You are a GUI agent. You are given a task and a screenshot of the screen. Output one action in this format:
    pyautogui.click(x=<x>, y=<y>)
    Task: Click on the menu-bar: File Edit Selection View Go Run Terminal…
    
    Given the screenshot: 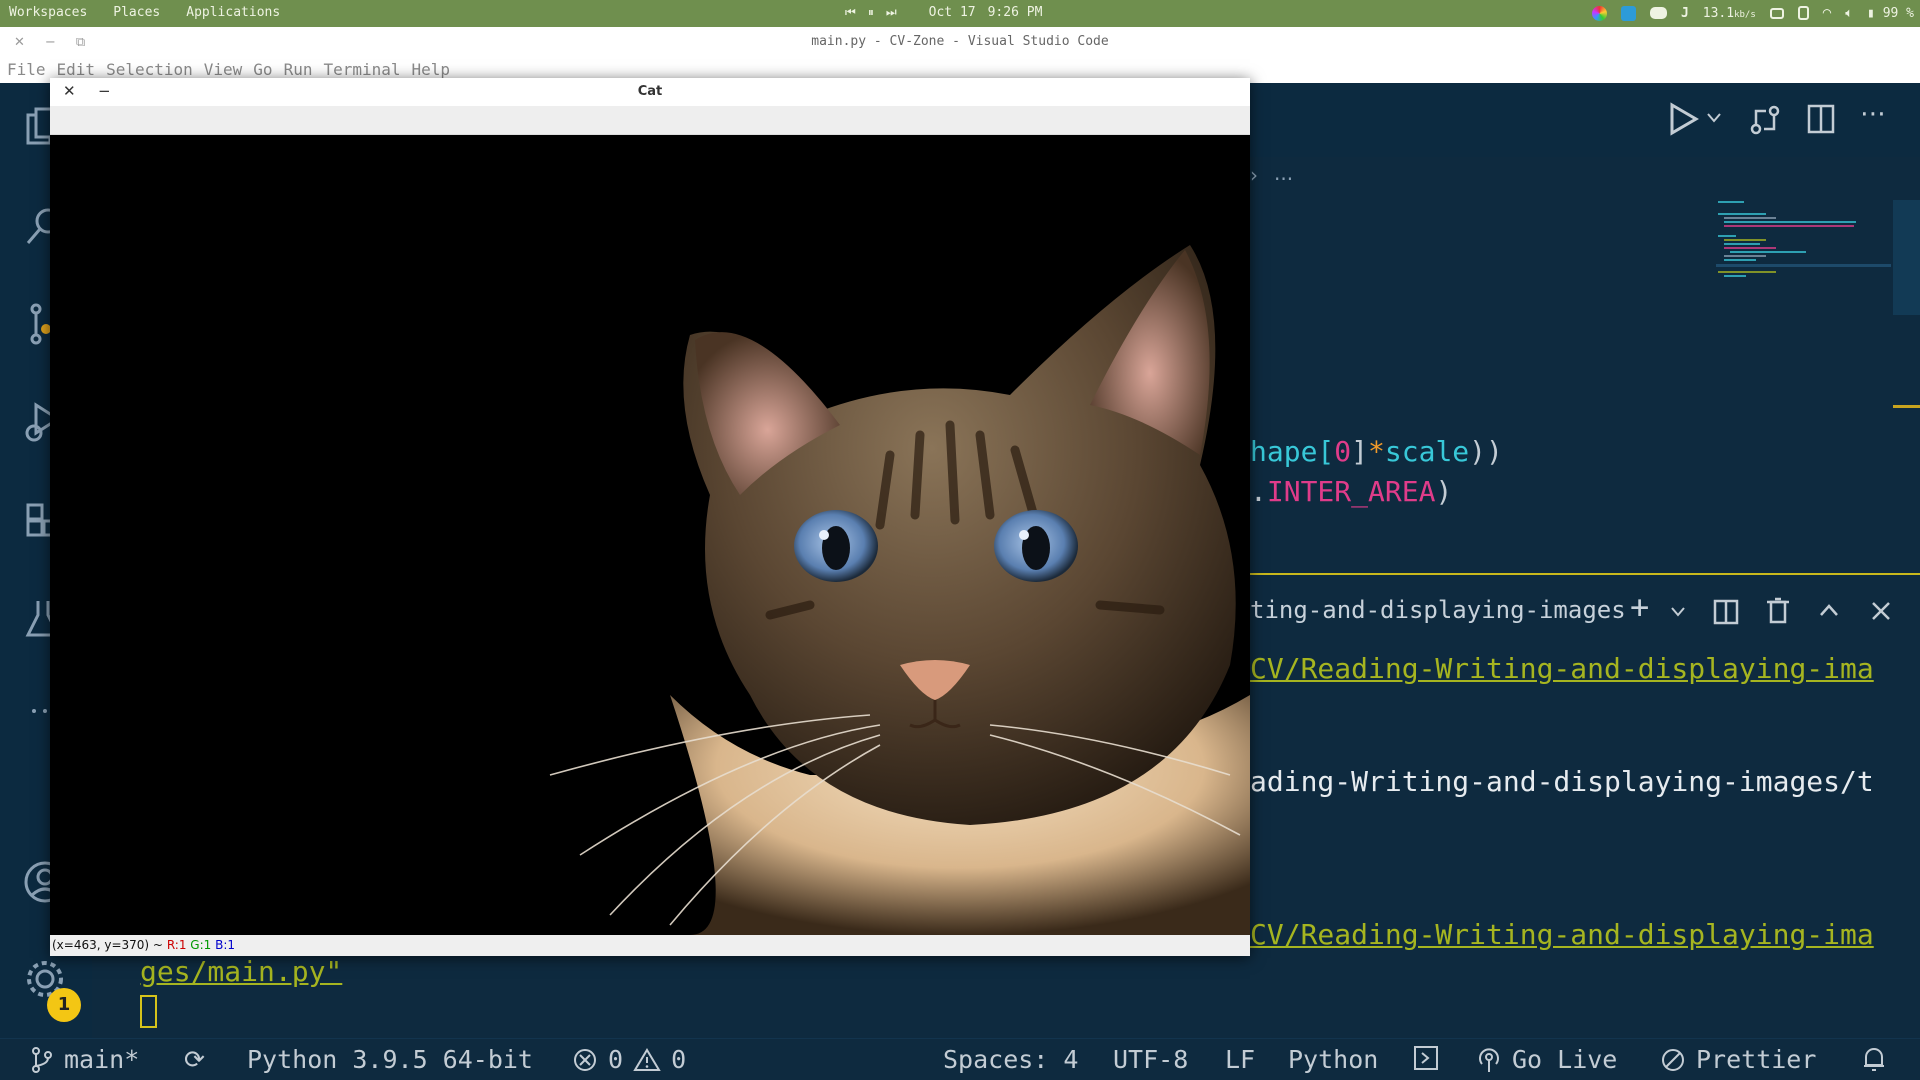 What is the action you would take?
    pyautogui.click(x=228, y=69)
    